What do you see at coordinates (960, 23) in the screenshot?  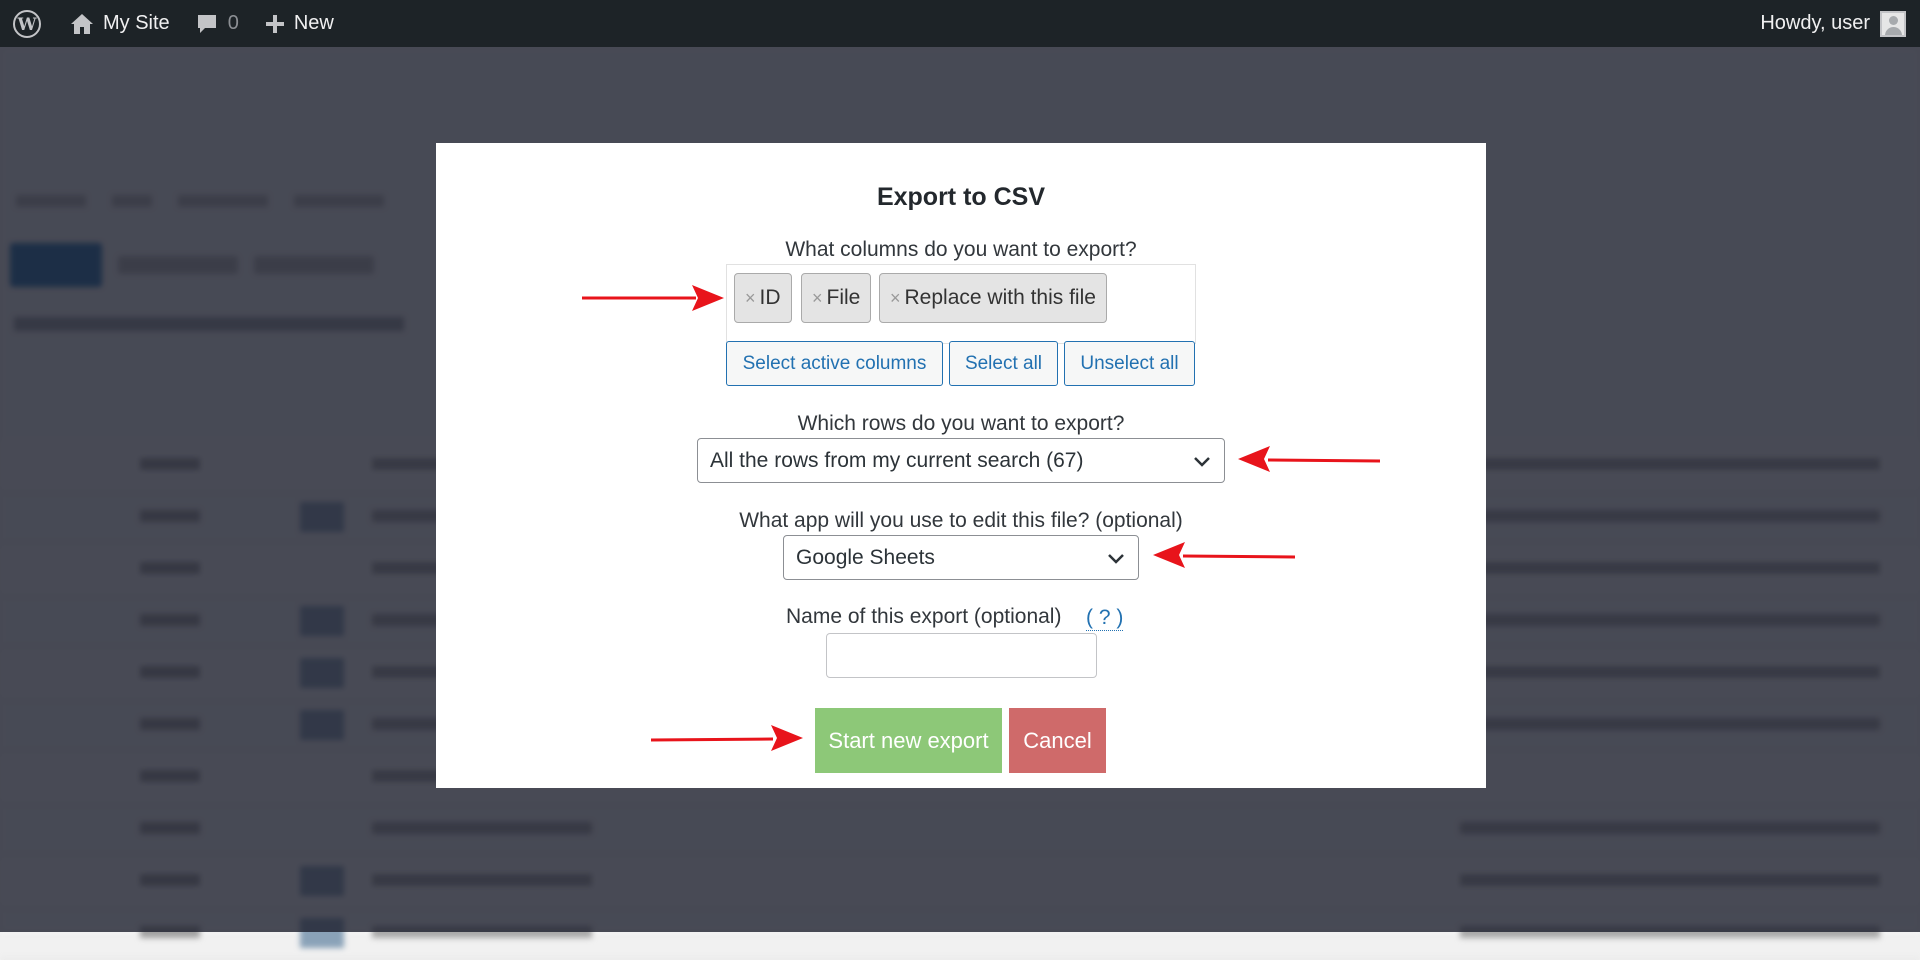 I see `admin-bar: W My Site 0 New Howdy, user` at bounding box center [960, 23].